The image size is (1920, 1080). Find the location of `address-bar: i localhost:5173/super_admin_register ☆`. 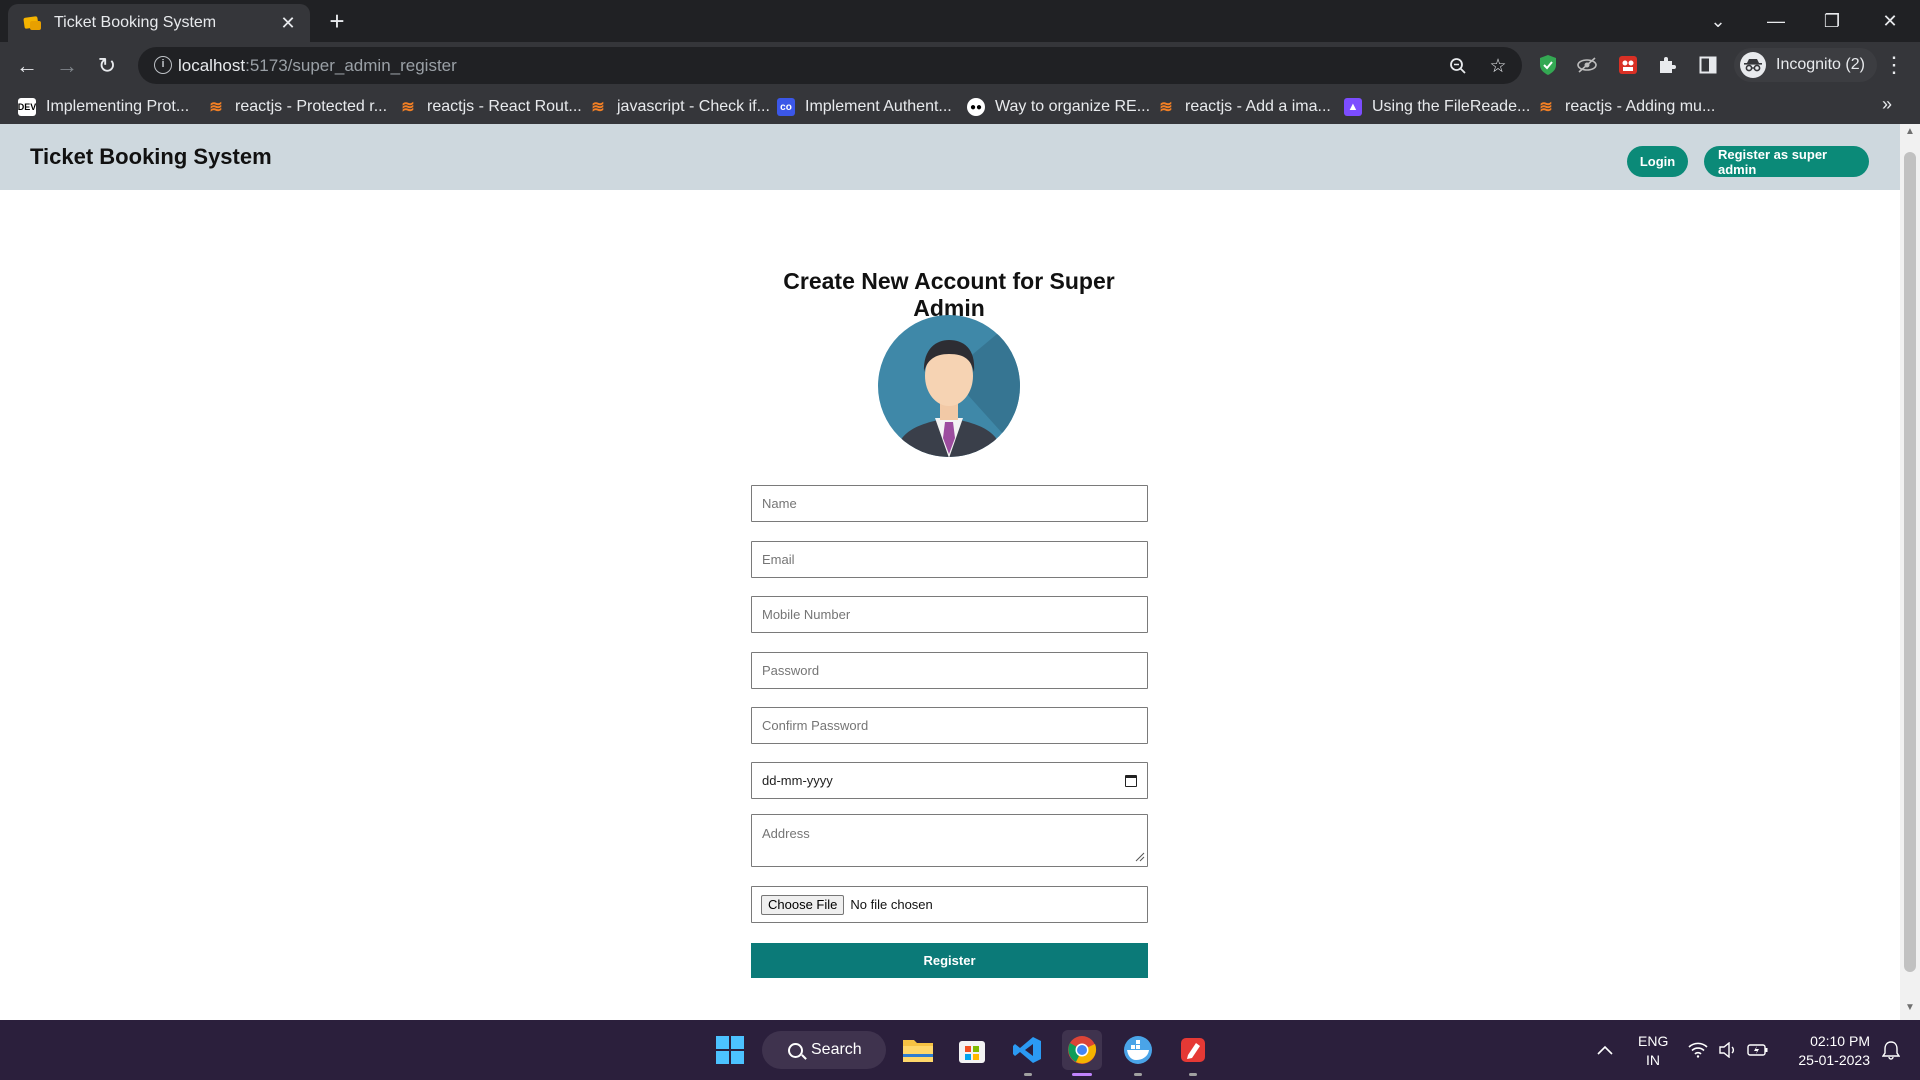

address-bar: i localhost:5173/super_admin_register ☆ is located at coordinates (830, 65).